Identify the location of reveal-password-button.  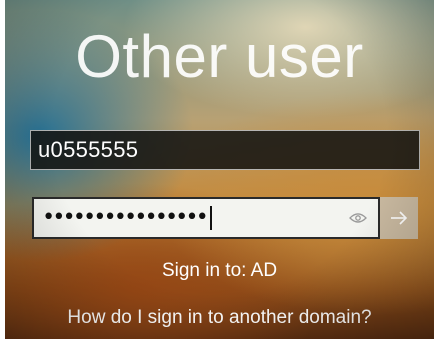
(358, 218).